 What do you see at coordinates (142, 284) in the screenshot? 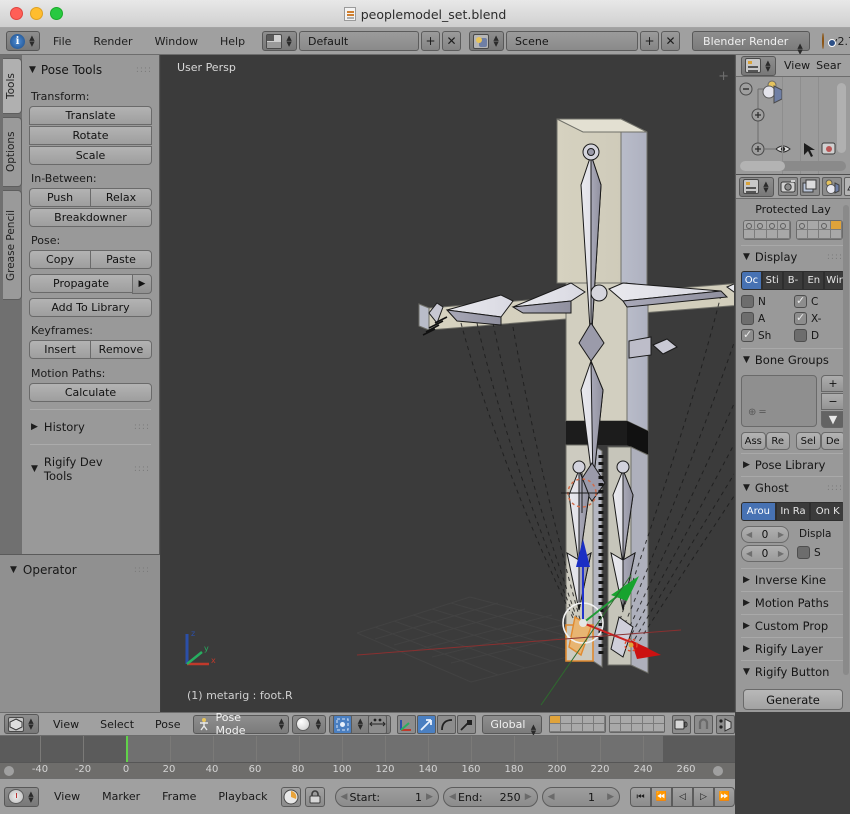
I see `propagate-dropdown-icon: ▶` at bounding box center [142, 284].